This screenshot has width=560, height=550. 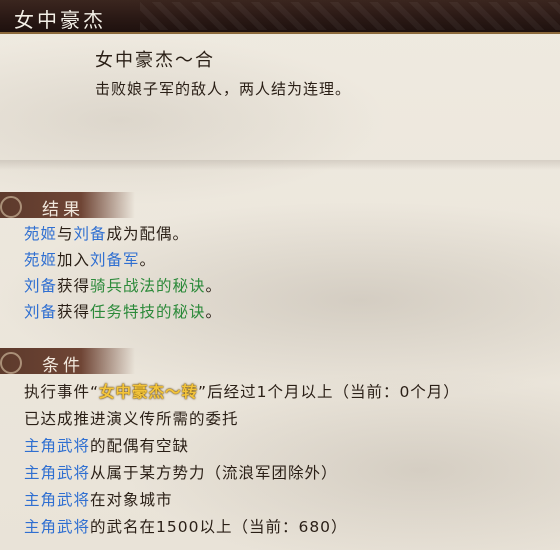 I want to click on condition-text: 在对象城市, so click(x=131, y=500).